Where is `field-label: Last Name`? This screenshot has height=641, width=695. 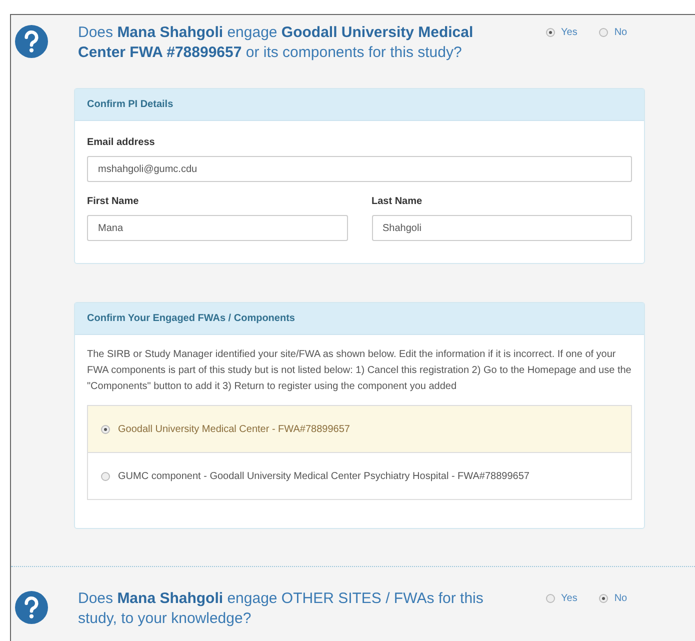
field-label: Last Name is located at coordinates (398, 201).